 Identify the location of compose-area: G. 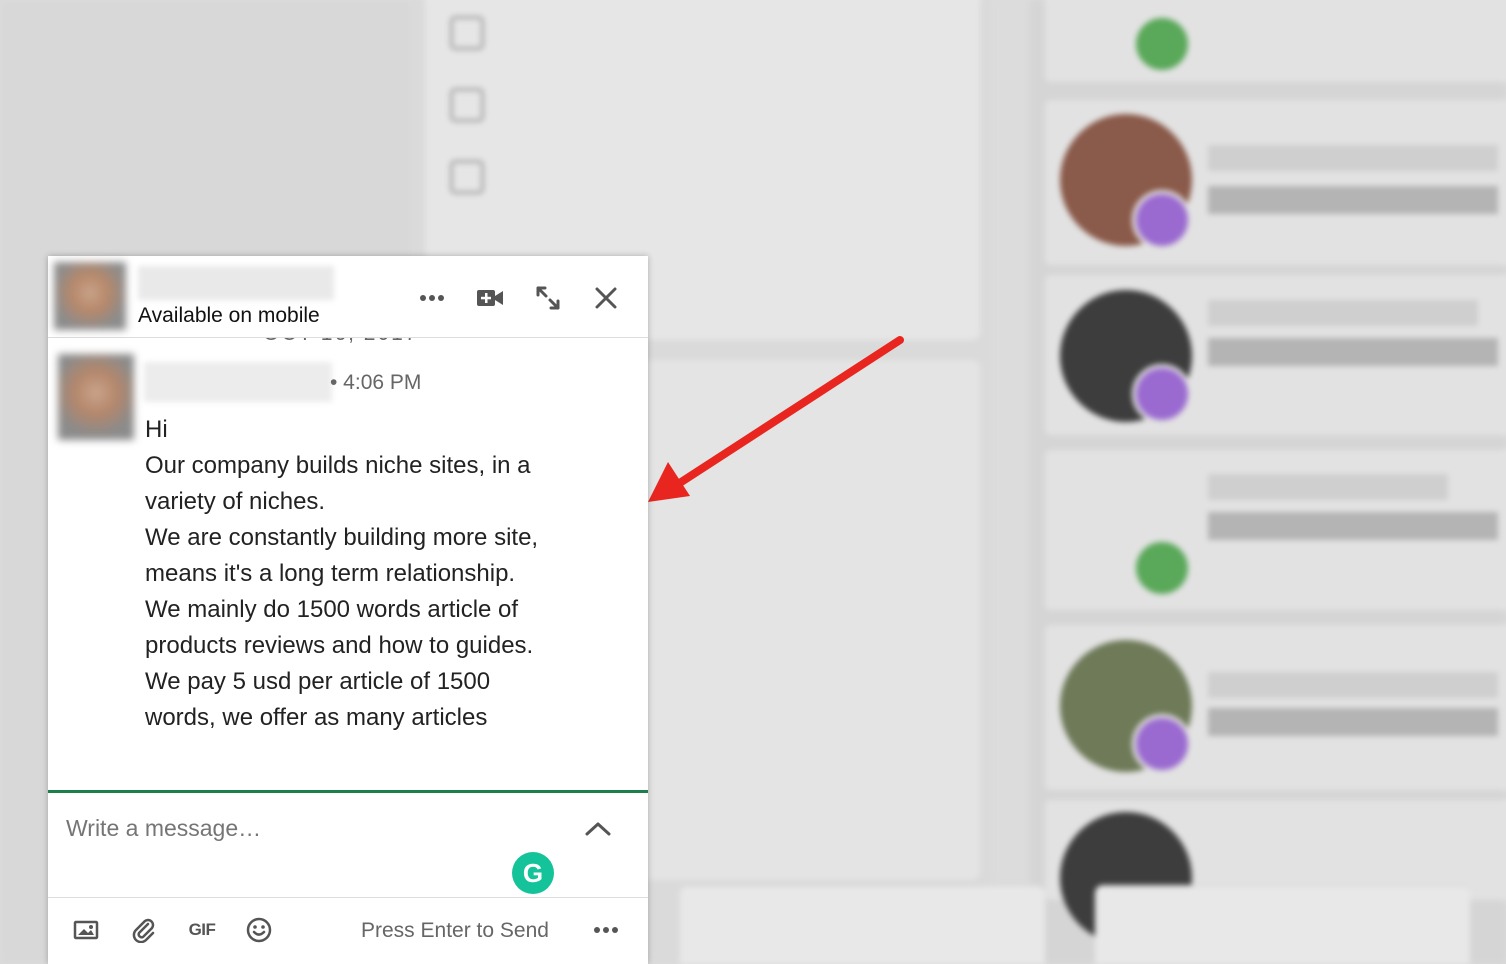
(348, 844).